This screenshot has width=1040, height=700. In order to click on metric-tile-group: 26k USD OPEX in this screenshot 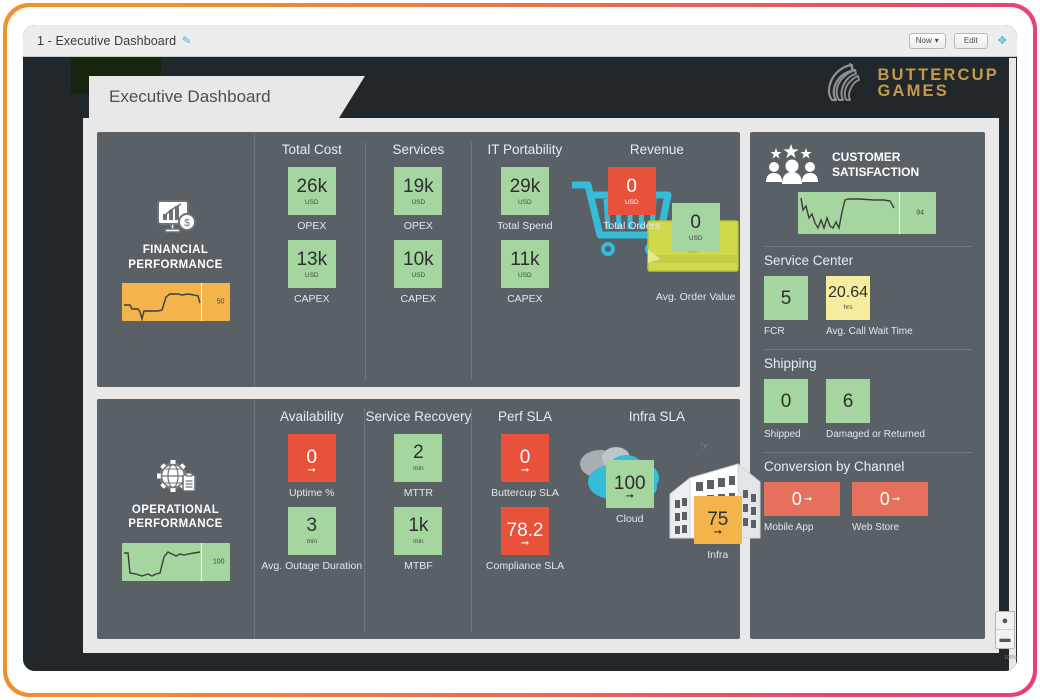, I will do `click(311, 199)`.